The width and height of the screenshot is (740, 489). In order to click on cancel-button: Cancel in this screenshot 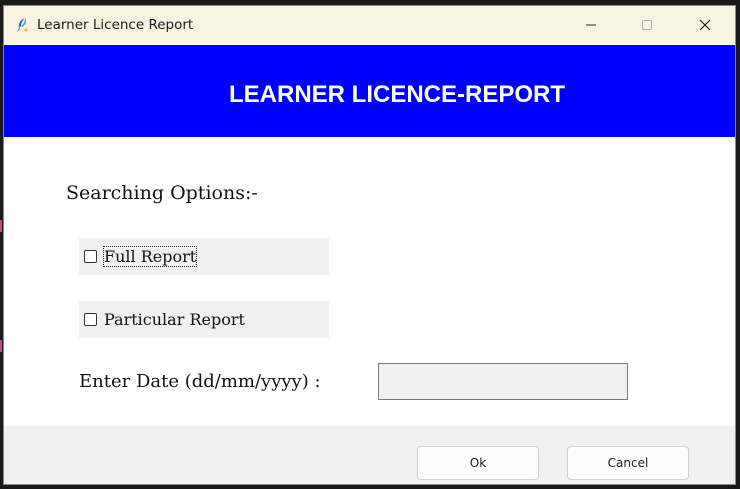, I will do `click(628, 463)`.